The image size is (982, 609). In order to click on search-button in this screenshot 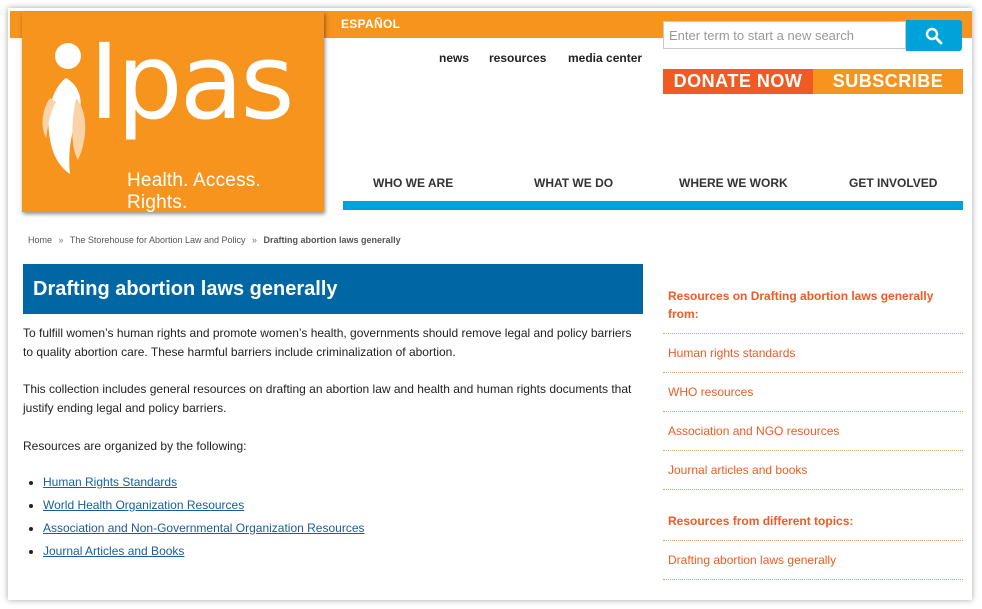, I will do `click(934, 35)`.